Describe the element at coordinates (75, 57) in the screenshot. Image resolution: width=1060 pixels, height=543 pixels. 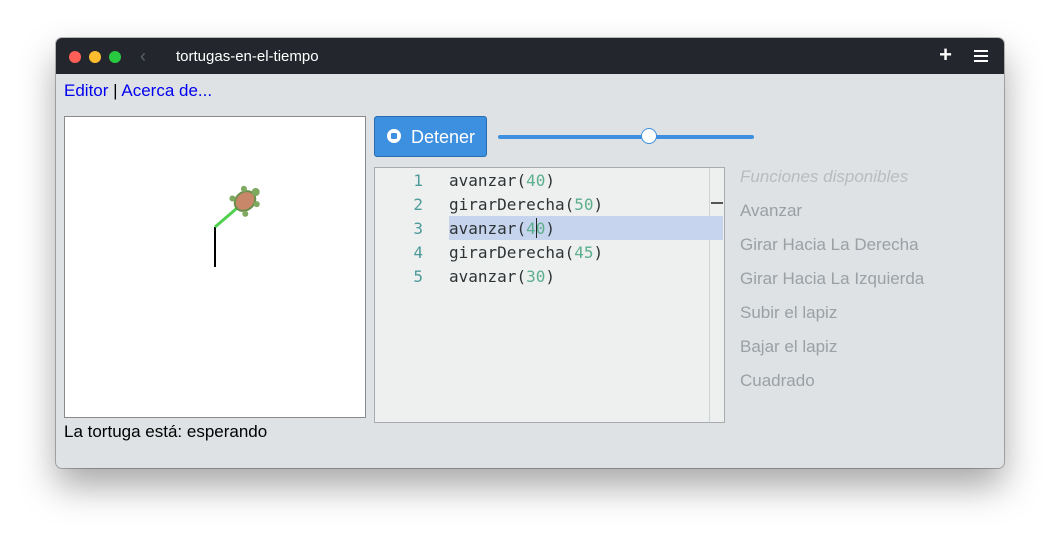
I see `close-window-button` at that location.